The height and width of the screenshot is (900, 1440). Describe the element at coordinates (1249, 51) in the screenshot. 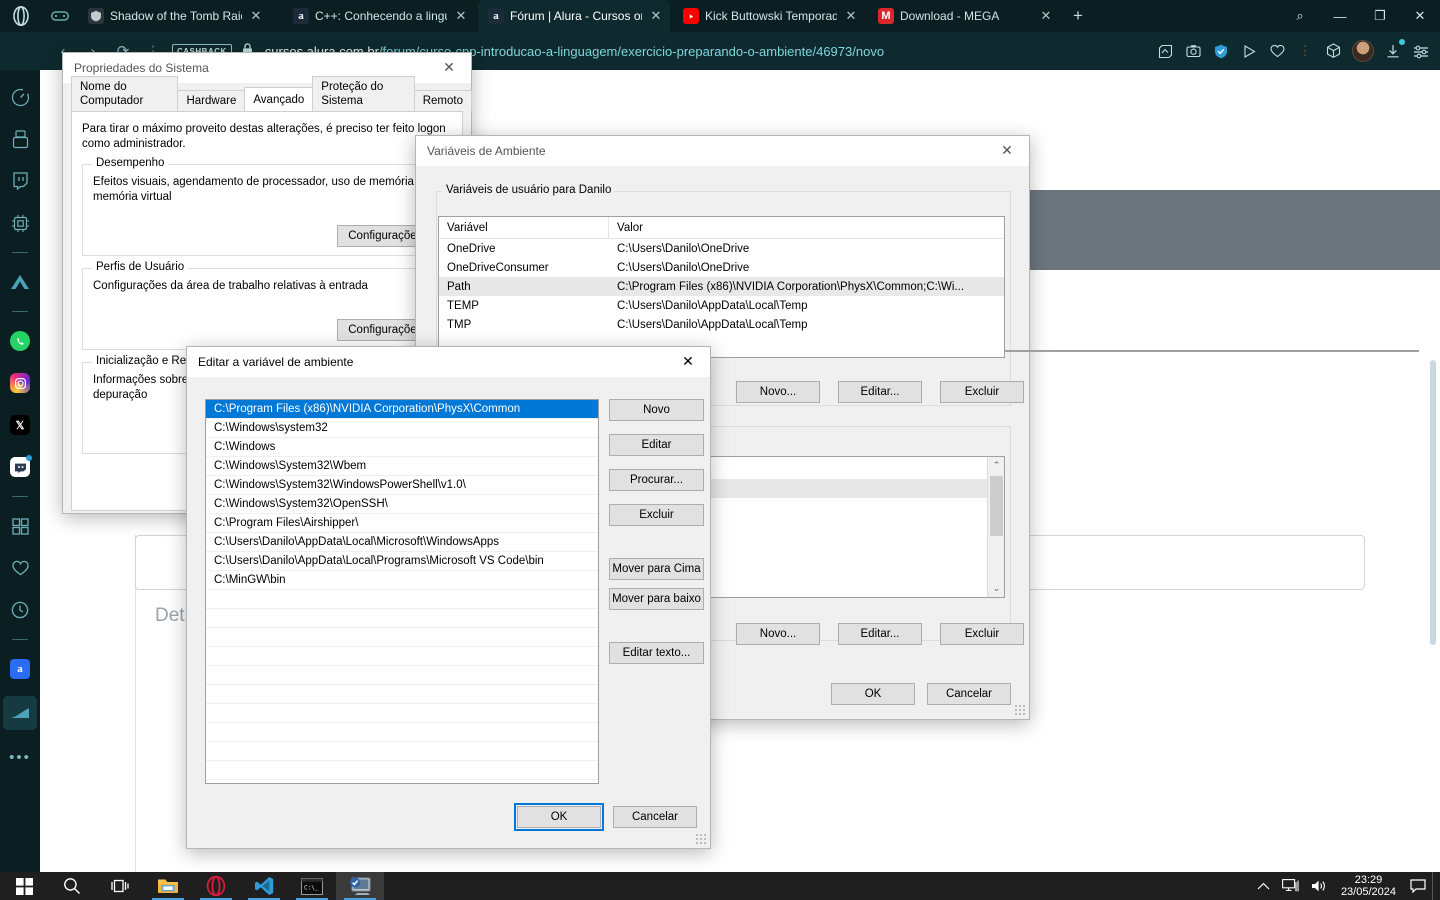

I see `send-icon` at that location.